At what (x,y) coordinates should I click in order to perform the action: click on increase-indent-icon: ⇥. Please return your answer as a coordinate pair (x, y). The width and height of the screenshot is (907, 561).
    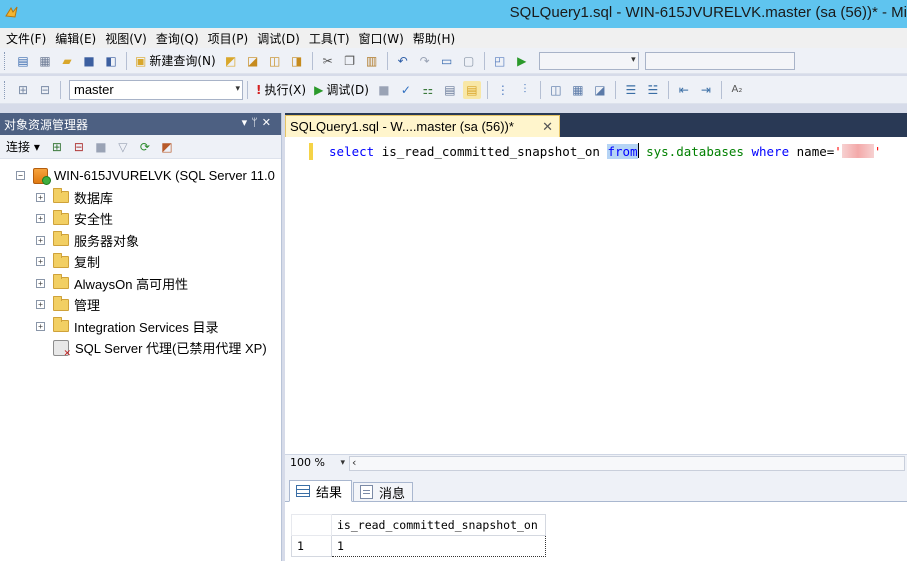
    Looking at the image, I should click on (706, 90).